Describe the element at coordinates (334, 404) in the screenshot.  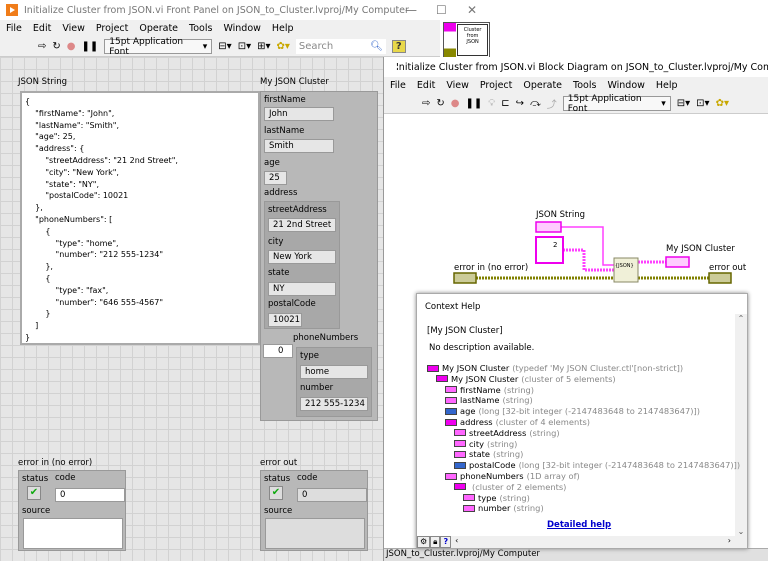
I see `number-field: 212 555-1234` at that location.